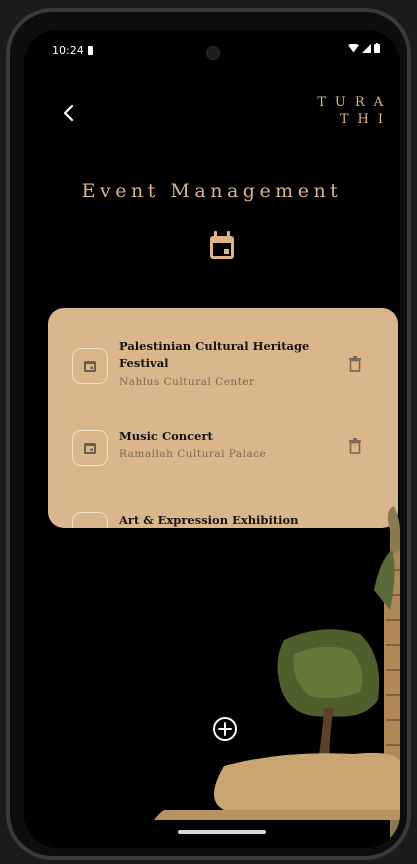 This screenshot has height=864, width=417. Describe the element at coordinates (212, 191) in the screenshot. I see `page-title: Event Management` at that location.